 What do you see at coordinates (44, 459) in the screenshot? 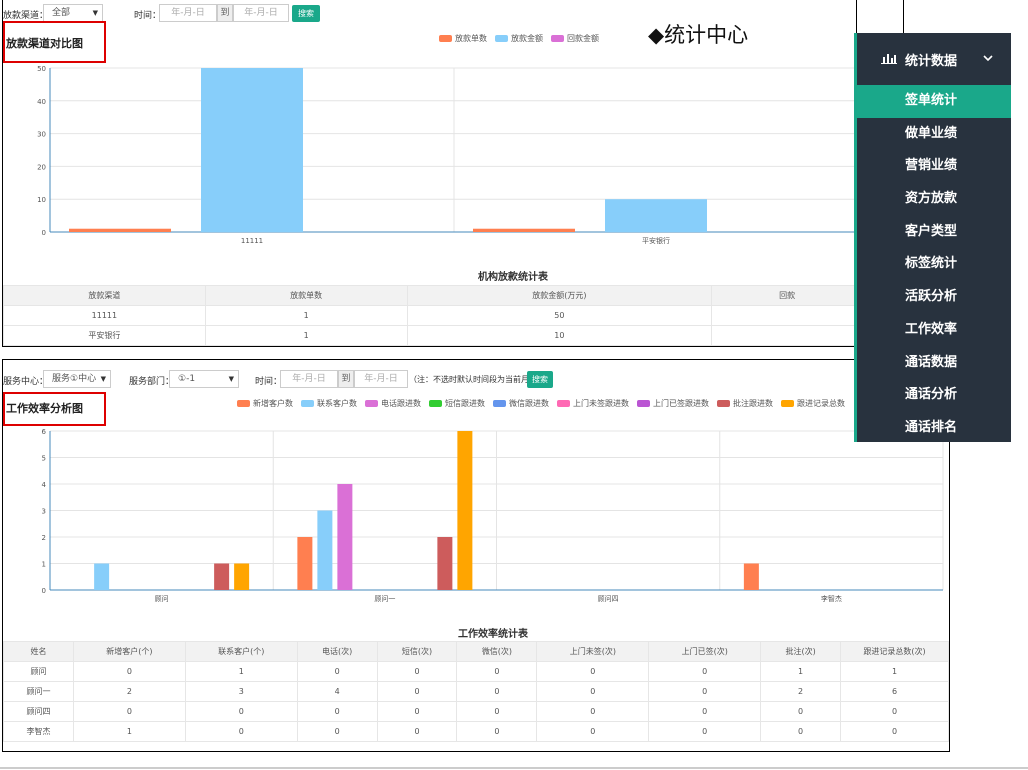
I see `y-tick-label: 5` at bounding box center [44, 459].